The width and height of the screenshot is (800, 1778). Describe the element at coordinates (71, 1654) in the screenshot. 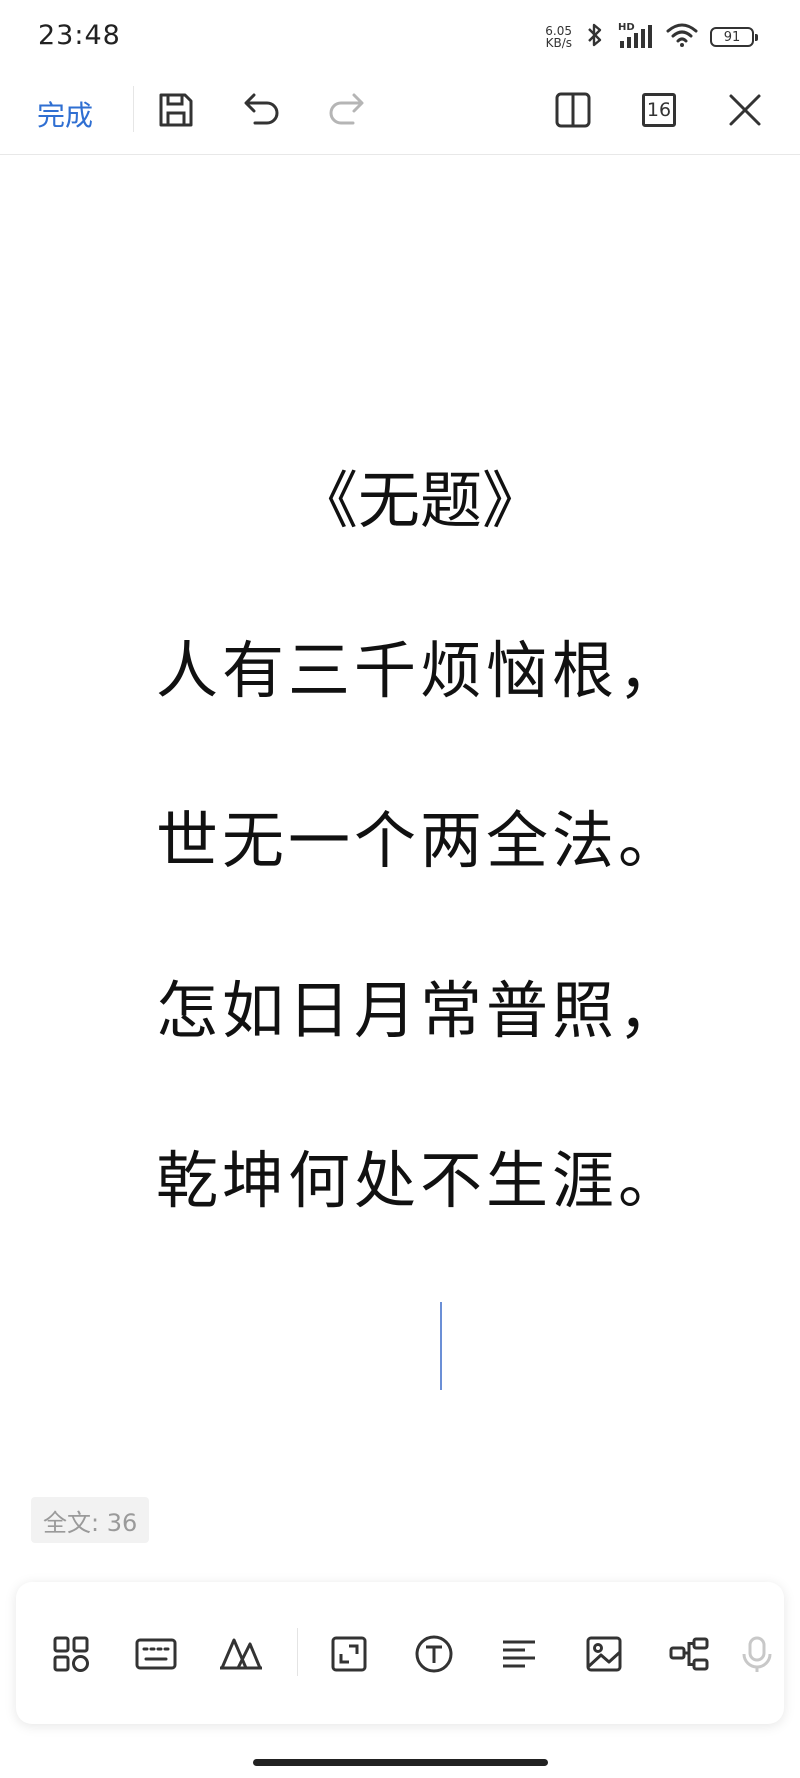

I see `apps-icon` at that location.